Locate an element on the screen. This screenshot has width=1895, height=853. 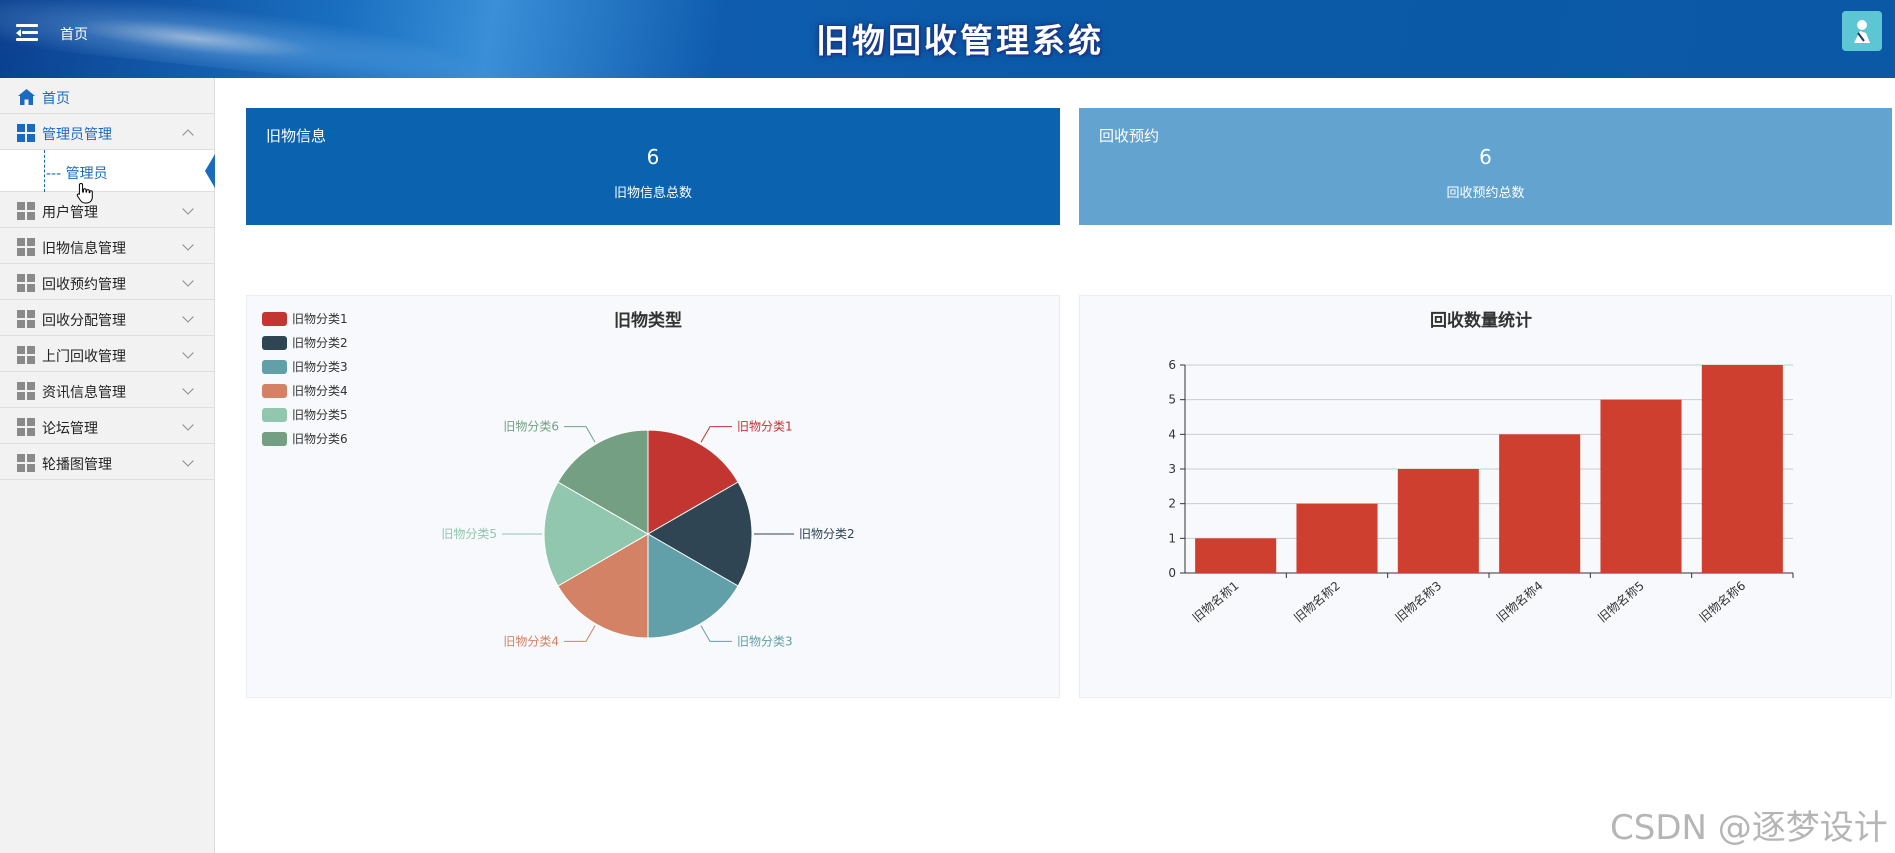
sidebar-item-home: 首页 is located at coordinates (107, 96).